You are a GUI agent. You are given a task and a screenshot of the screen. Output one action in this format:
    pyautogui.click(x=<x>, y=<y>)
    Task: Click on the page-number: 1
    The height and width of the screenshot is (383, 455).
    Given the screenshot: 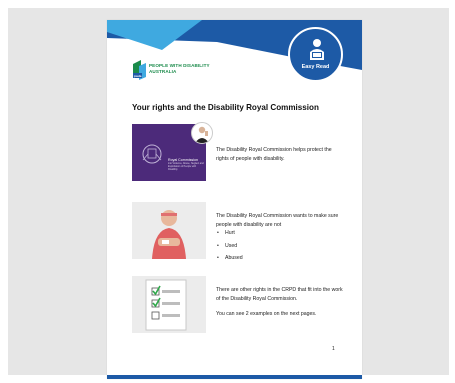 What is the action you would take?
    pyautogui.click(x=333, y=349)
    